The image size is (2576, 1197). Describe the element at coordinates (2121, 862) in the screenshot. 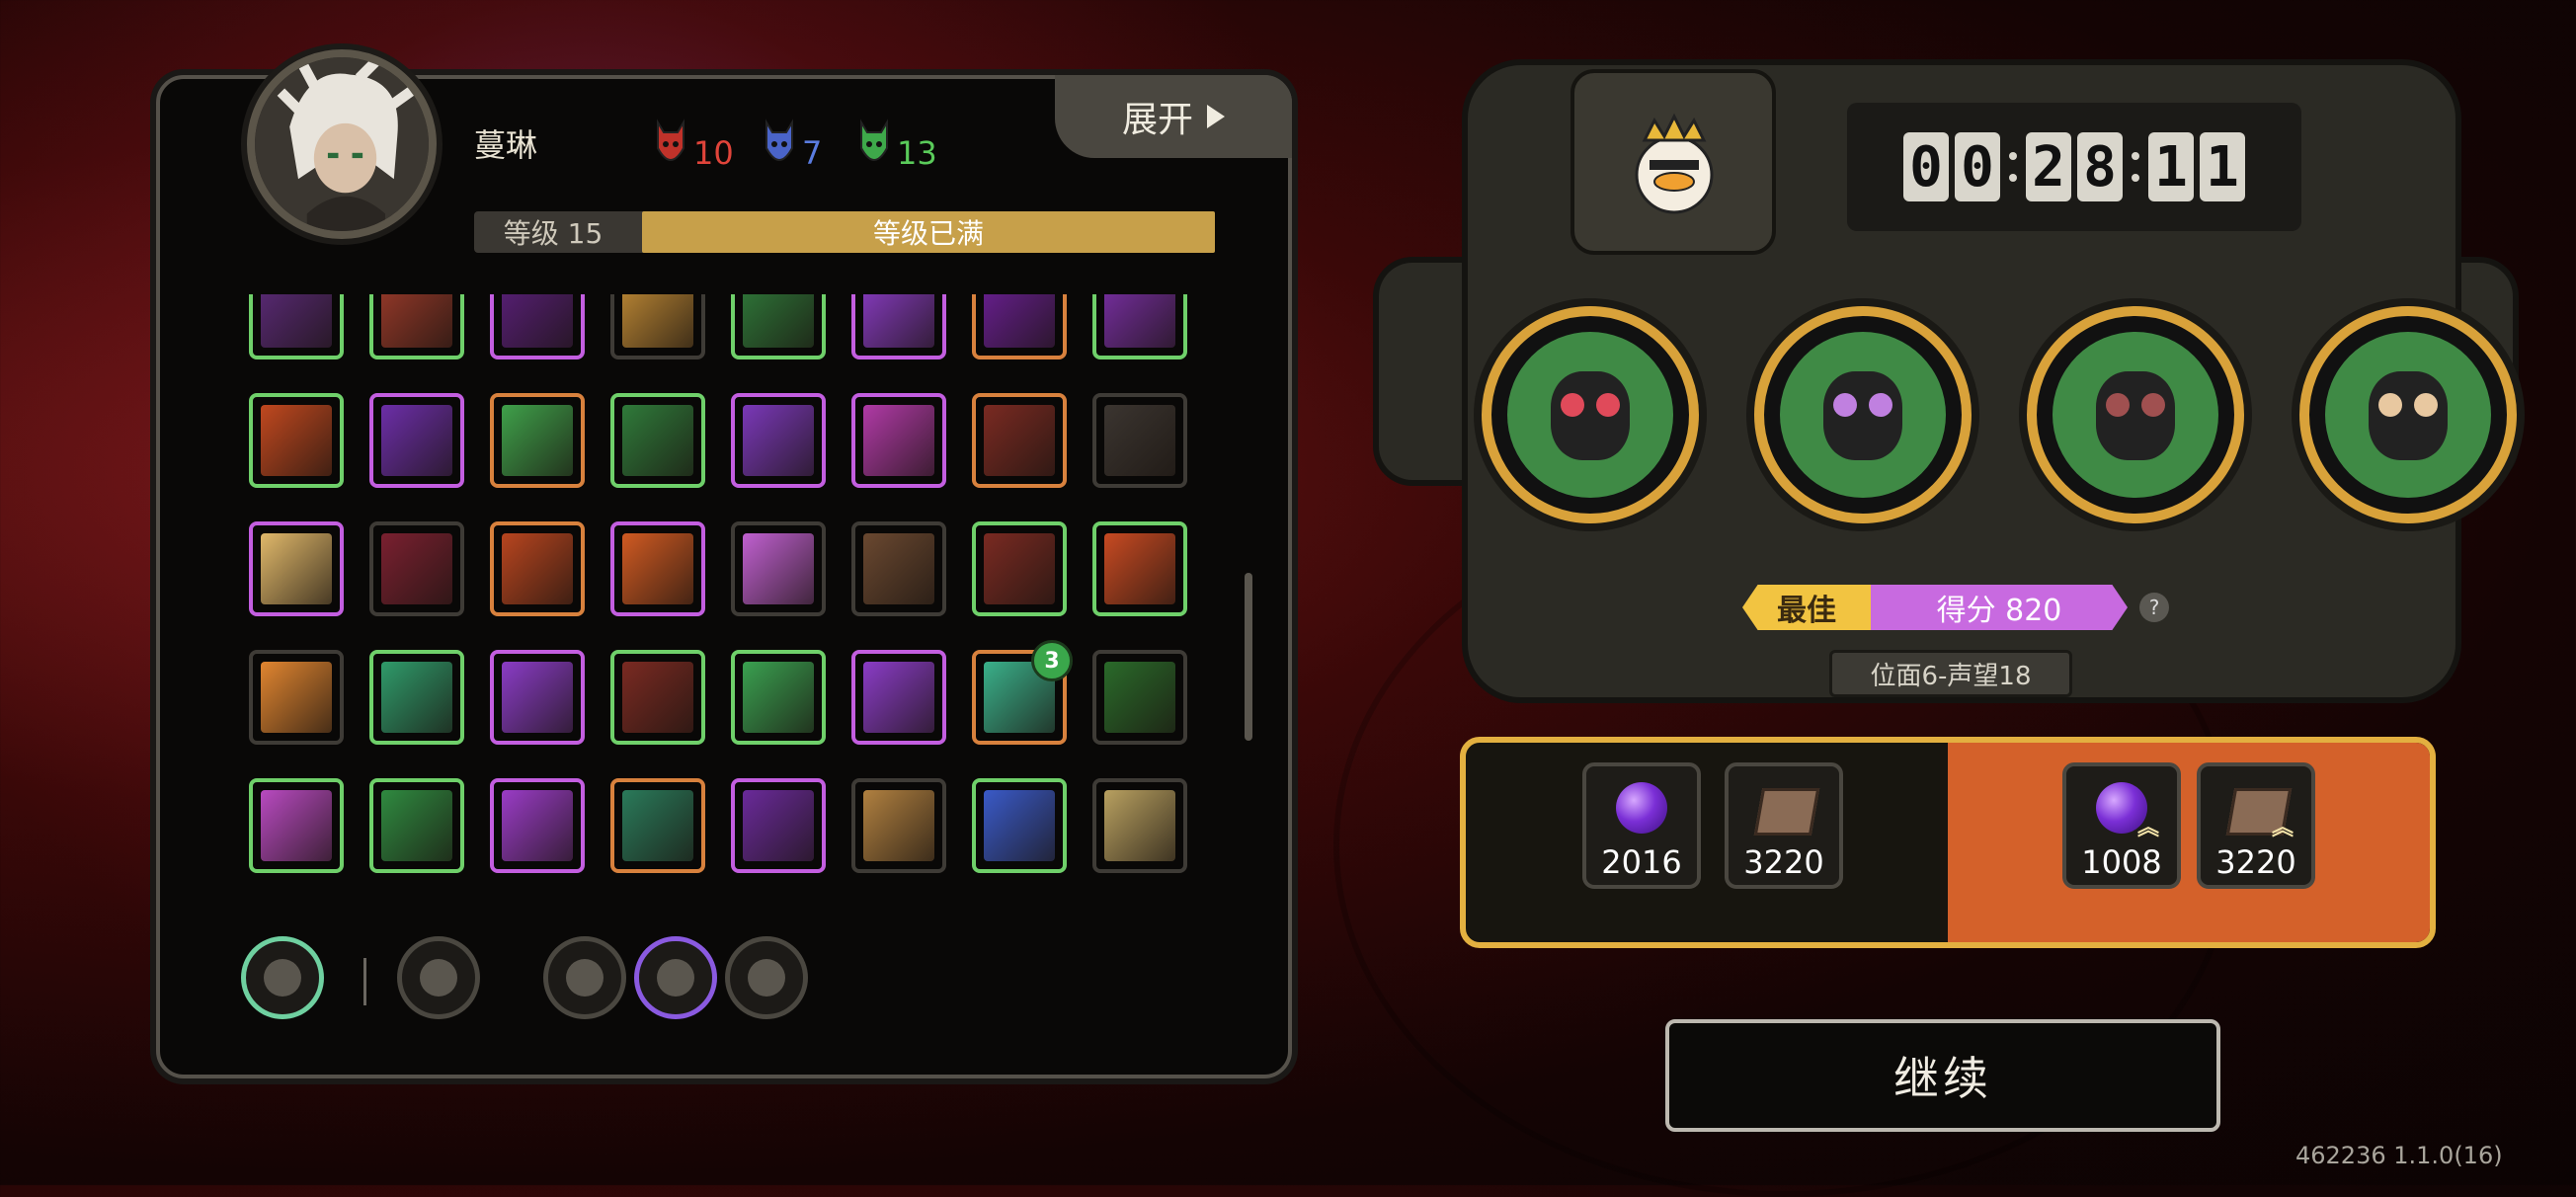

I see `reward-value: 1008` at that location.